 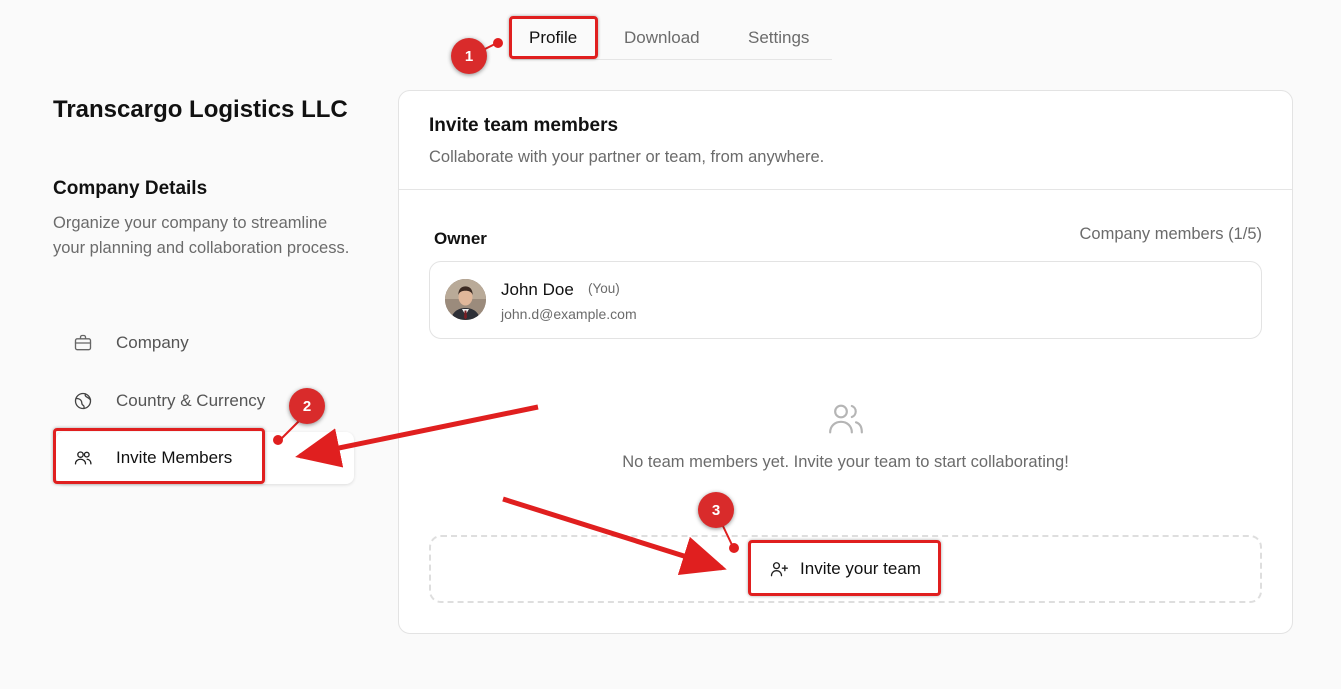 I want to click on tab-download: Download, so click(x=662, y=38).